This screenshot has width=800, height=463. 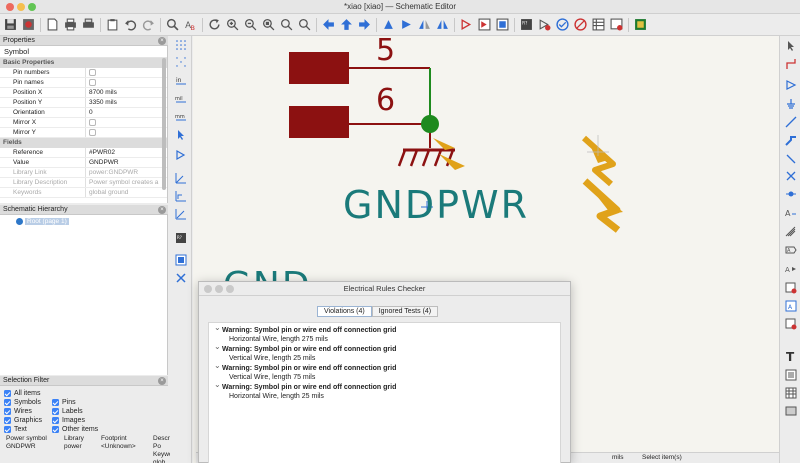 I want to click on dialog-zoom-button, so click(x=230, y=289).